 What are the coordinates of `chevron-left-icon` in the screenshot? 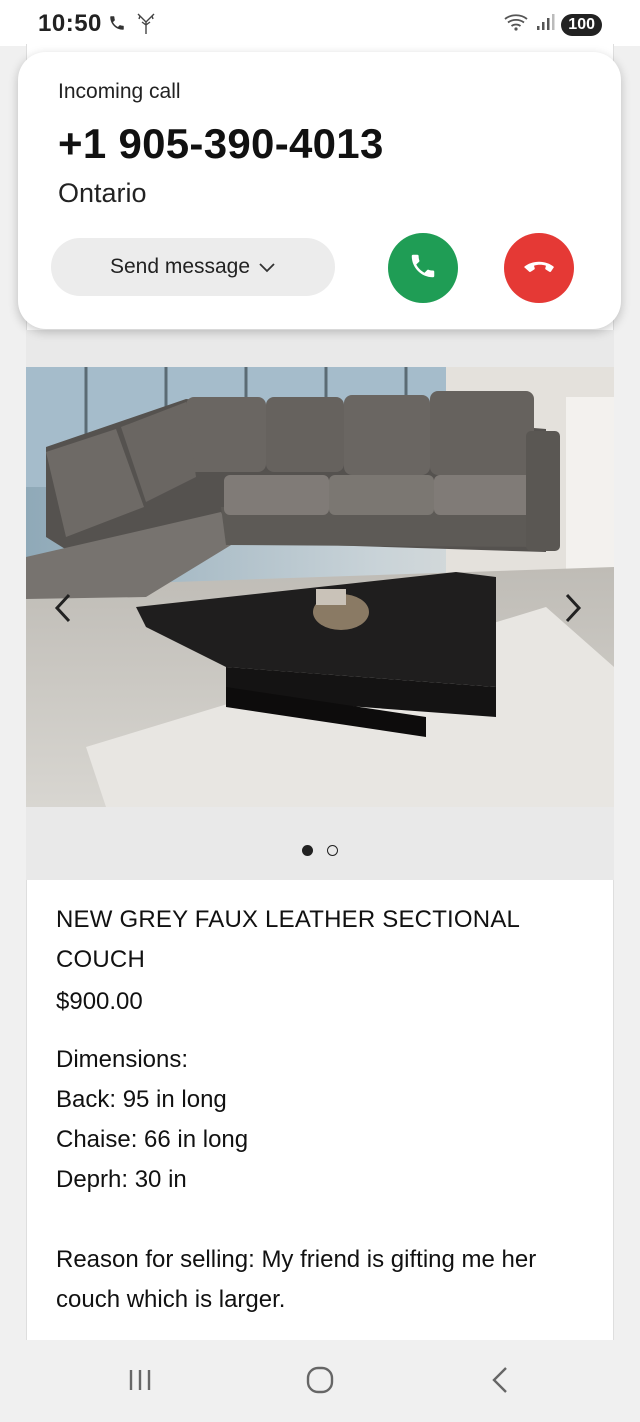 It's located at (63, 610).